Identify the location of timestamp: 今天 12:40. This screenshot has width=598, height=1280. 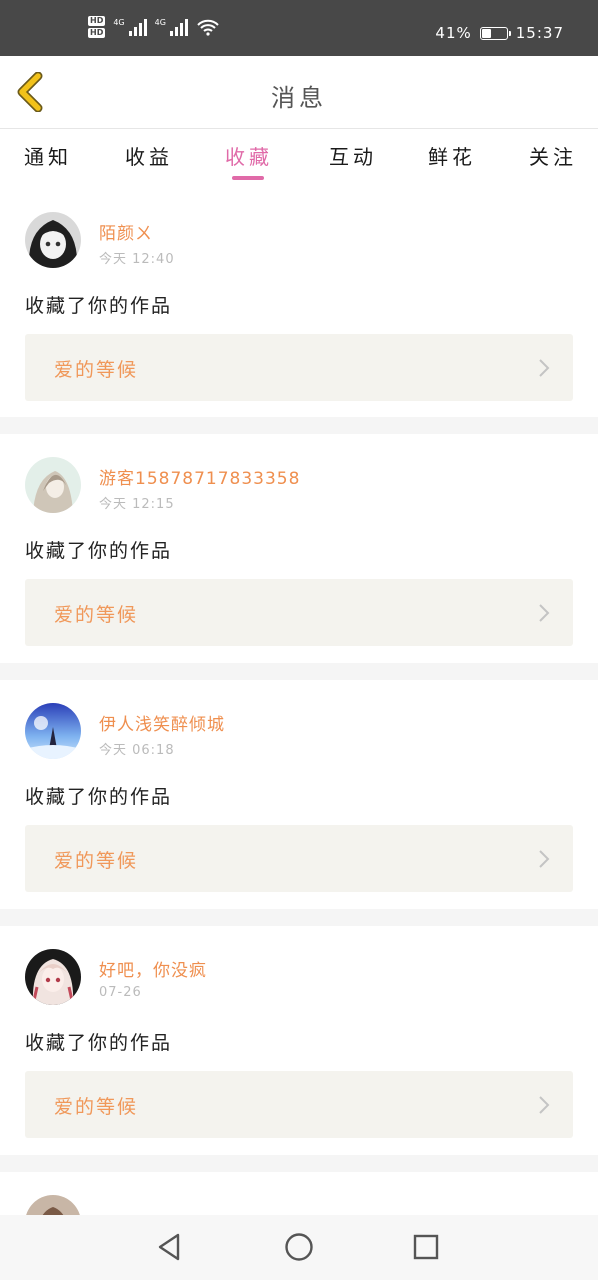
(137, 259).